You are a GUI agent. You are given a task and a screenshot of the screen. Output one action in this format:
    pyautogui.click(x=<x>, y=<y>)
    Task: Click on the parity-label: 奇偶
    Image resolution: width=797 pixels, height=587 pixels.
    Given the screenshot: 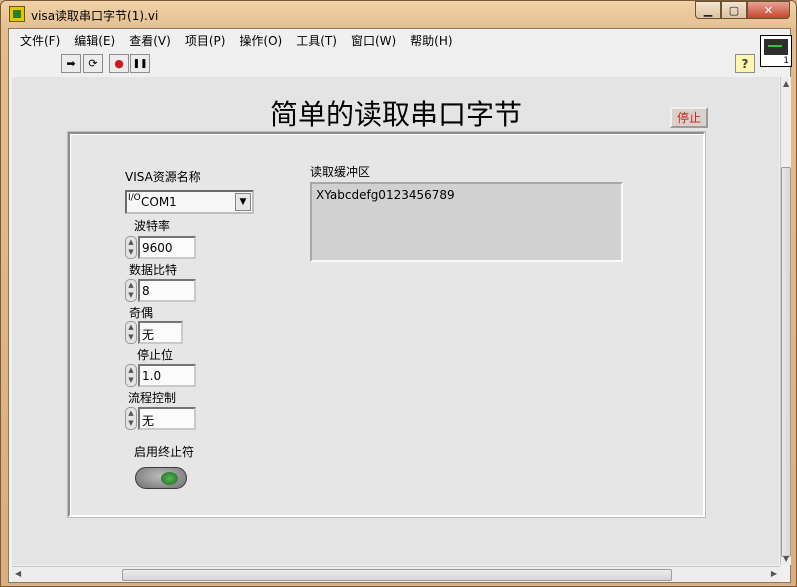 What is the action you would take?
    pyautogui.click(x=141, y=313)
    